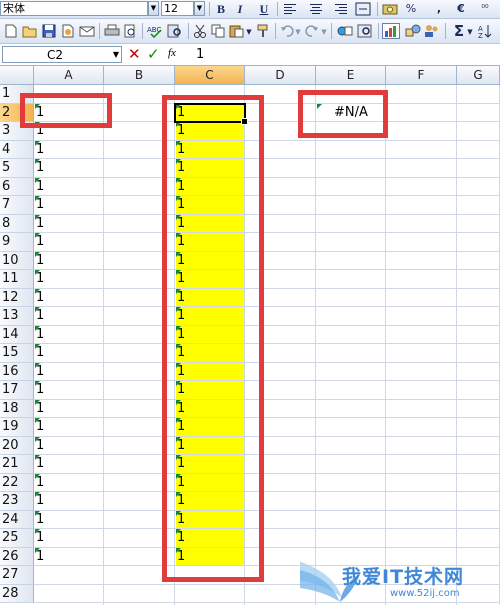 The height and width of the screenshot is (605, 500). I want to click on row-header-15: 15, so click(17, 353).